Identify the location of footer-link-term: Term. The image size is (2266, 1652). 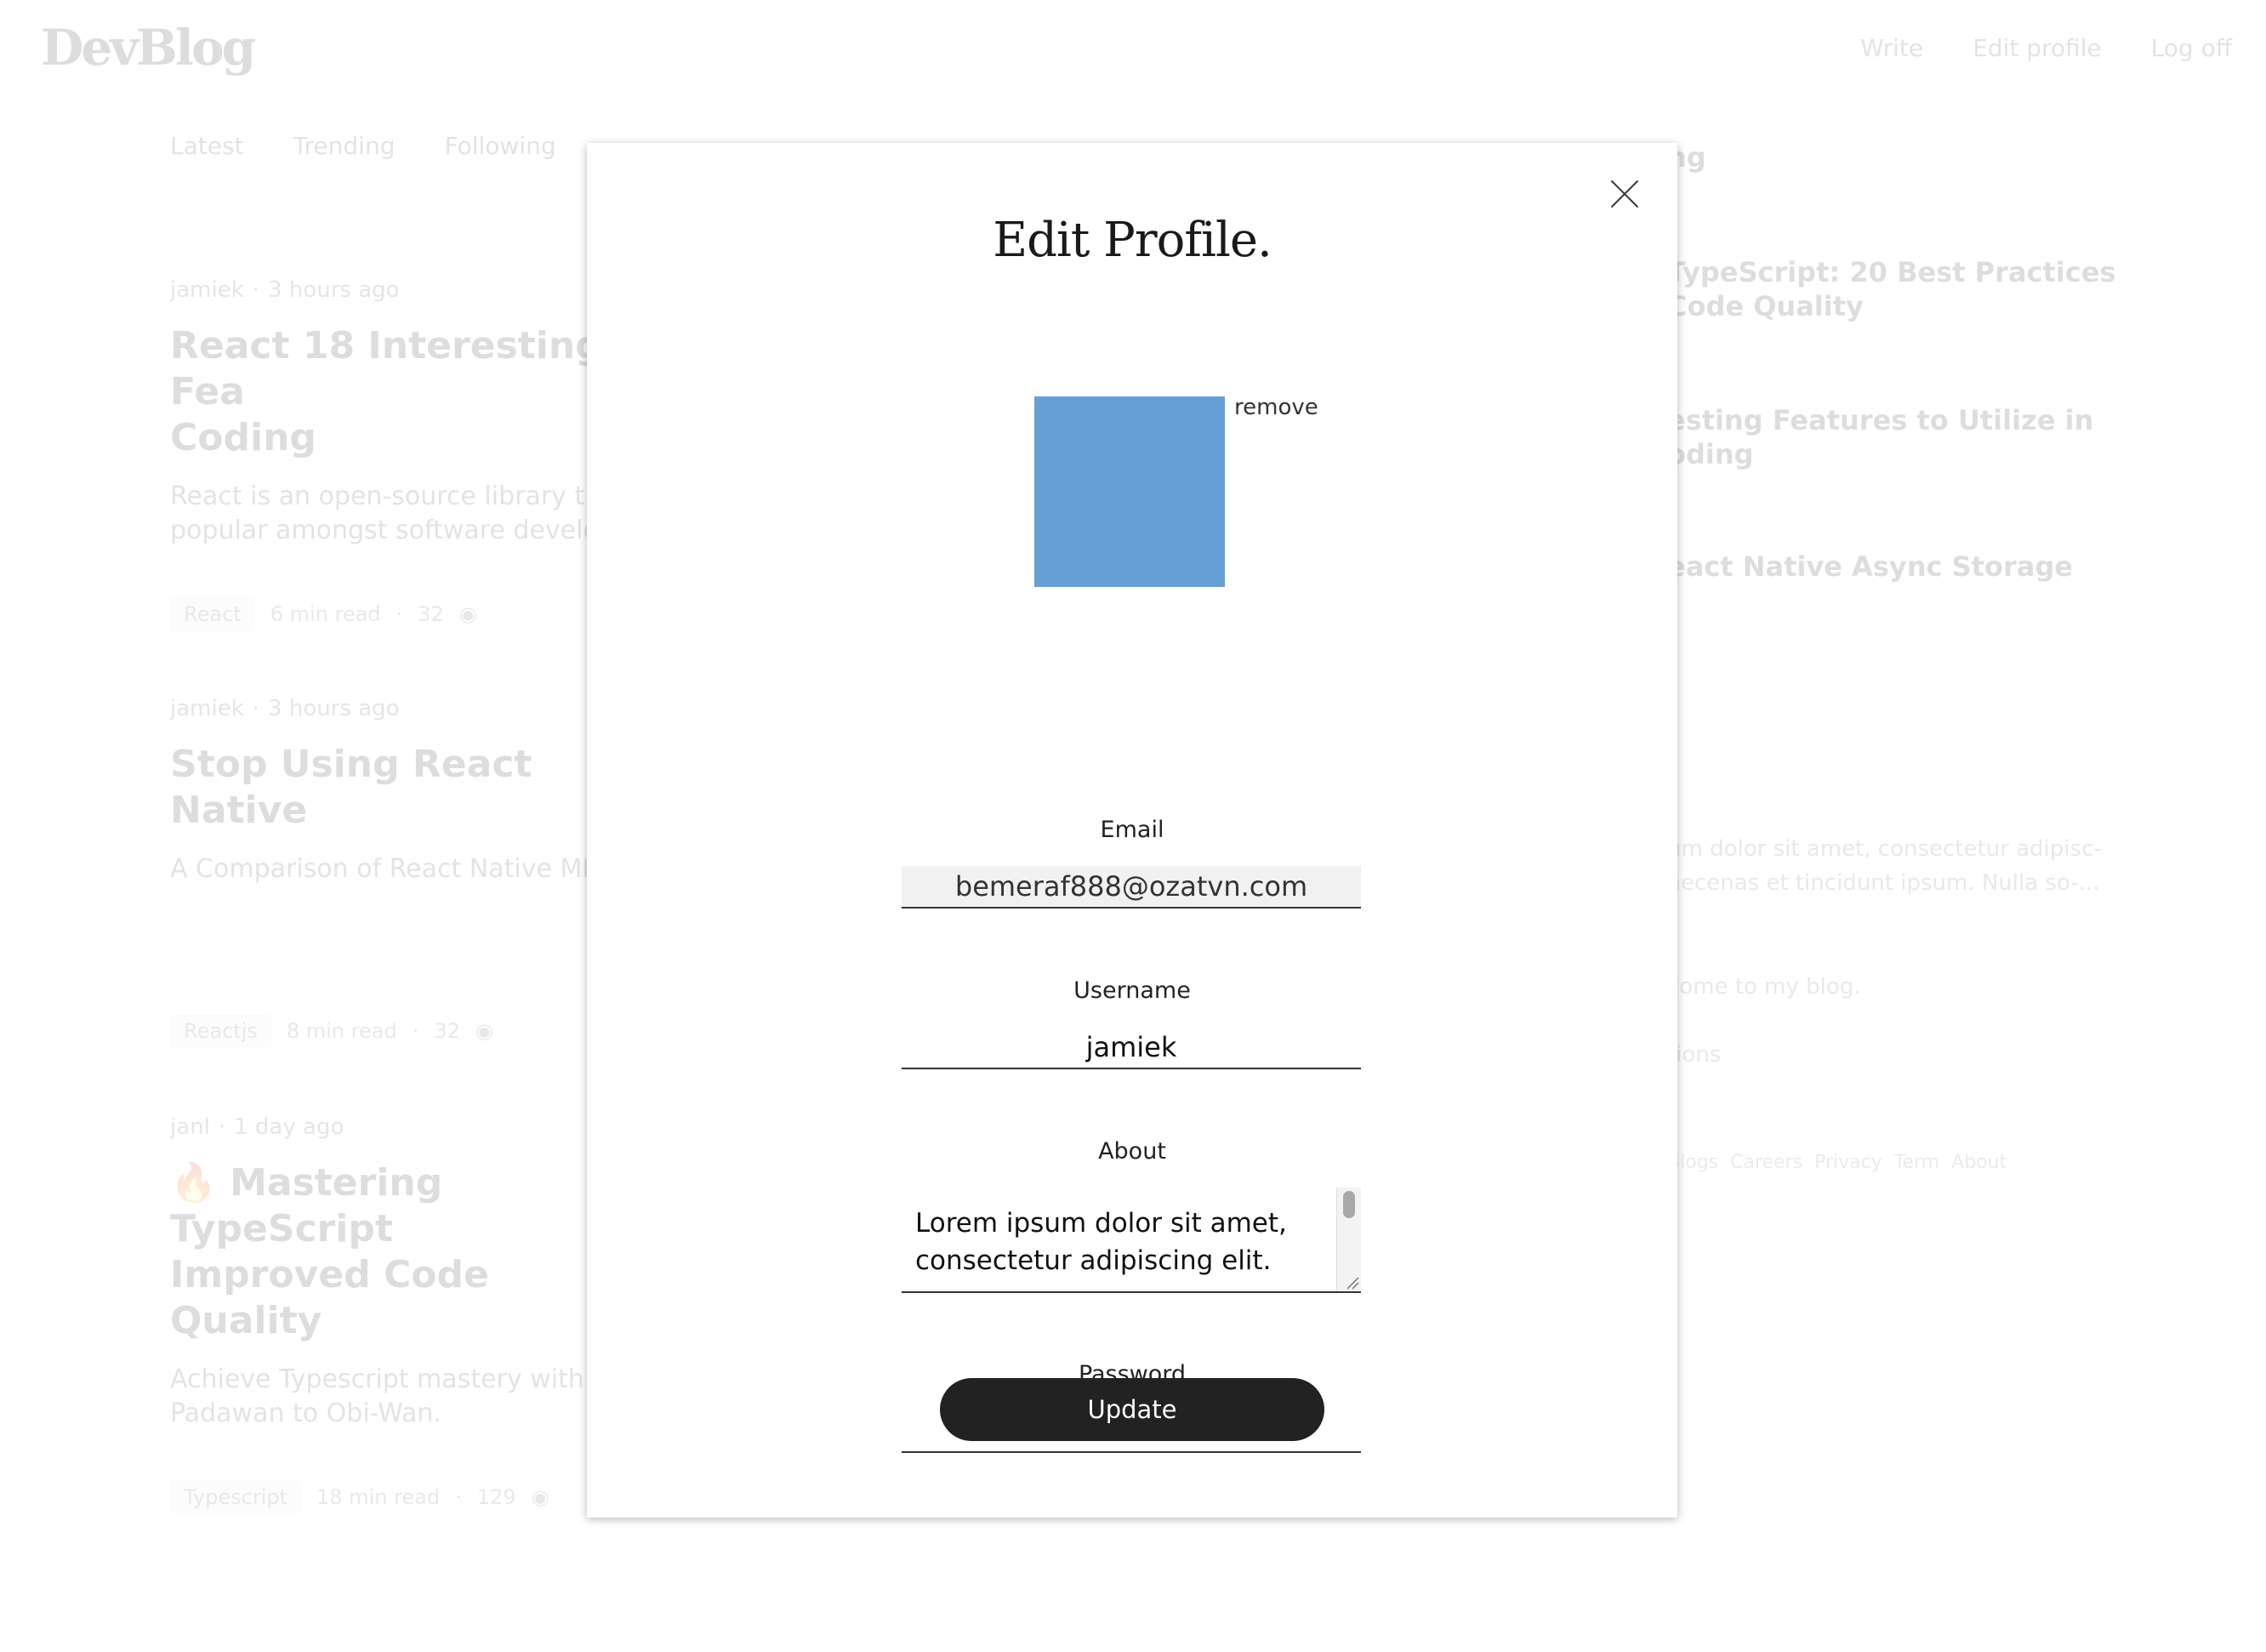
(1916, 1162).